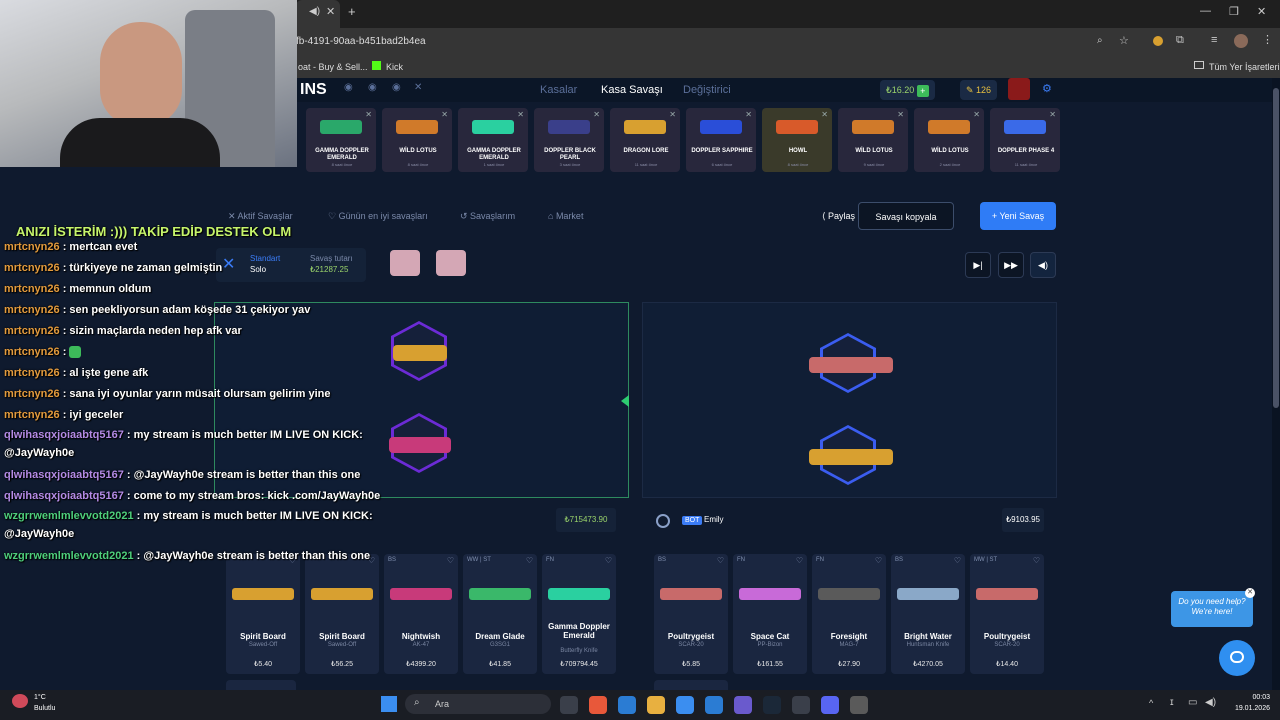  I want to click on windows-start-icon, so click(389, 704).